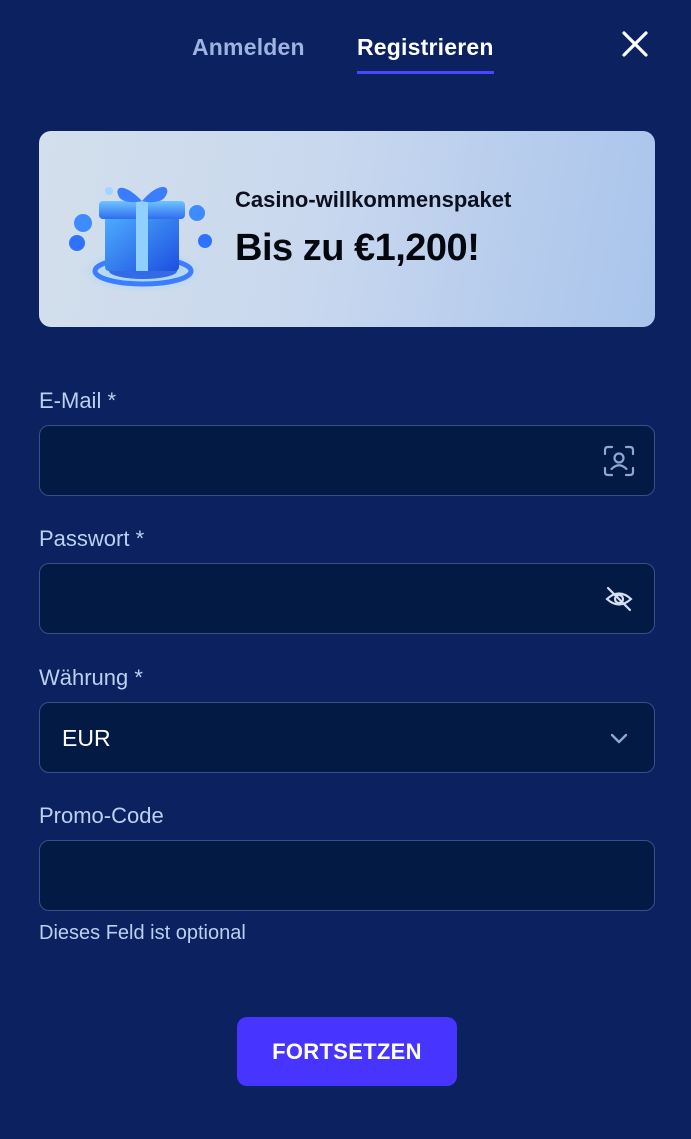 This screenshot has width=691, height=1139. Describe the element at coordinates (248, 52) in the screenshot. I see `tab-login: Anmelden` at that location.